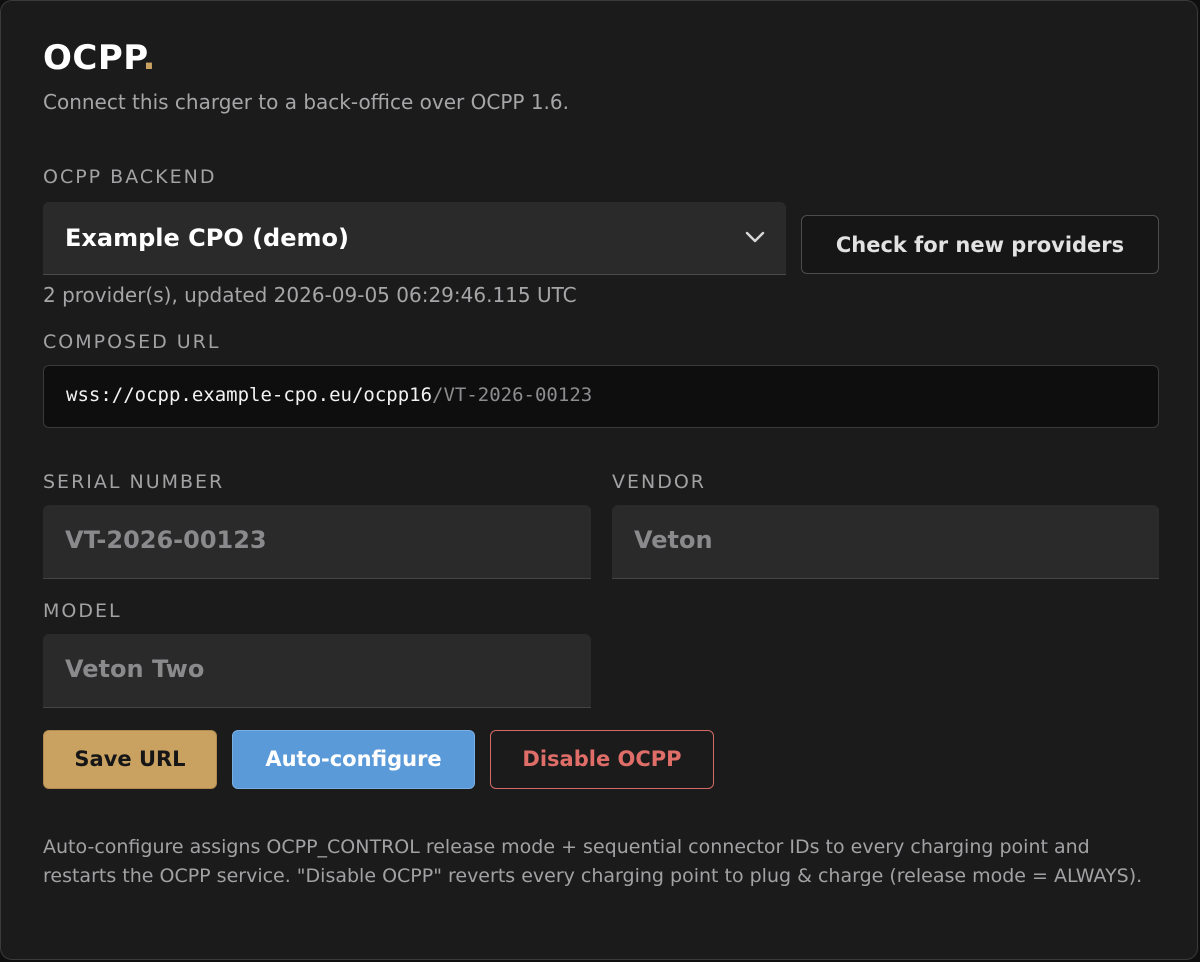  I want to click on page-title: OCPP., so click(99, 58).